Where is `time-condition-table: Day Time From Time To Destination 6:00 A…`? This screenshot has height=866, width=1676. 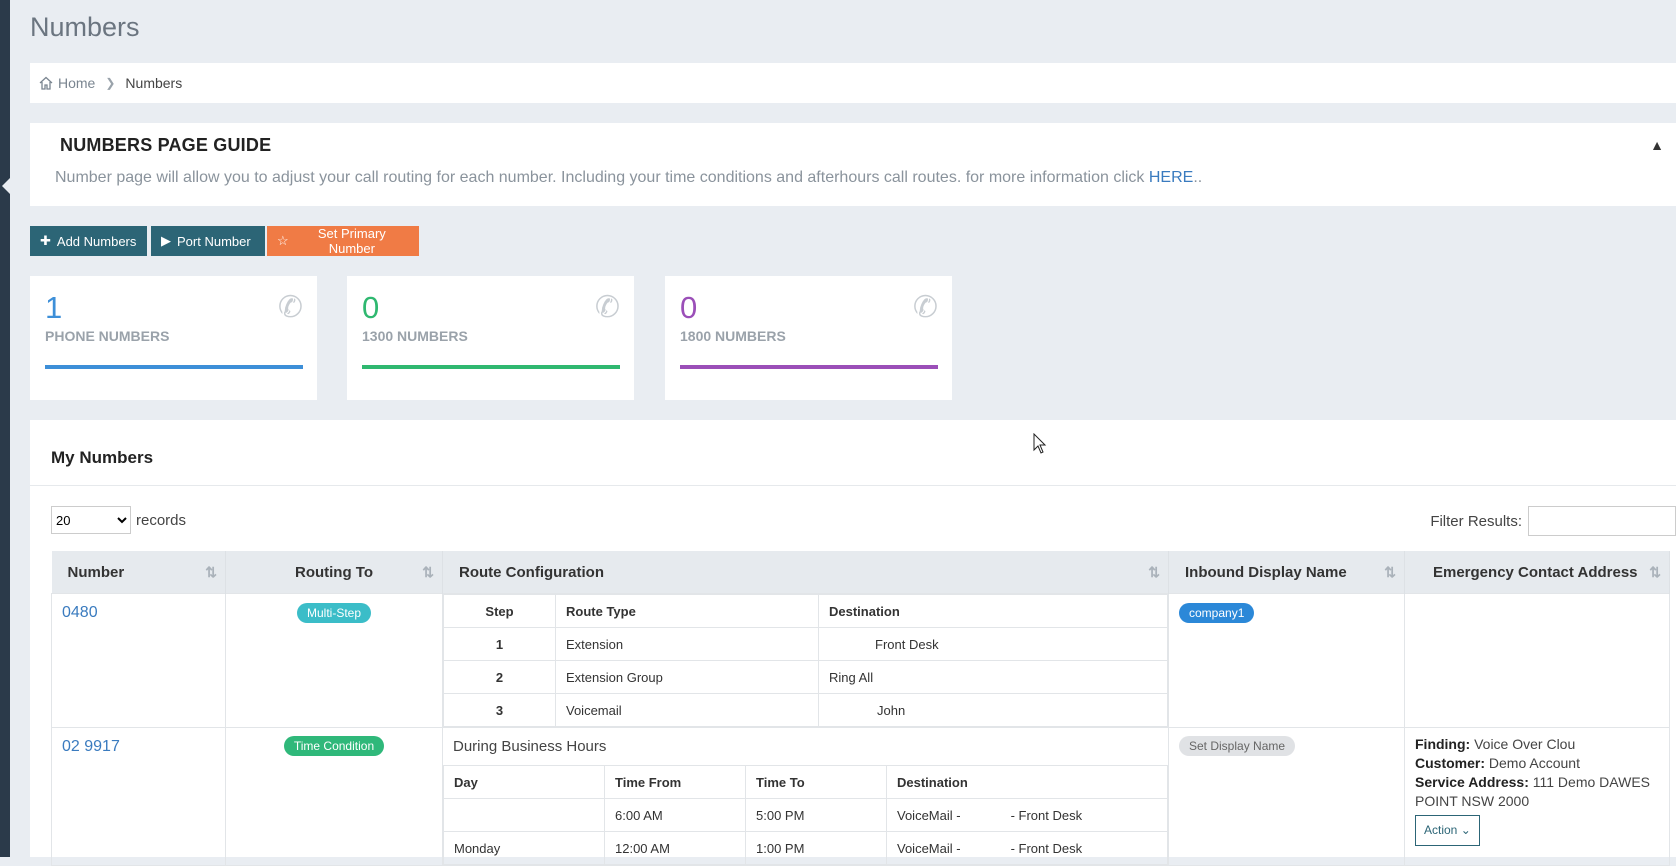
time-condition-table: Day Time From Time To Destination 6:00 A… is located at coordinates (805, 815).